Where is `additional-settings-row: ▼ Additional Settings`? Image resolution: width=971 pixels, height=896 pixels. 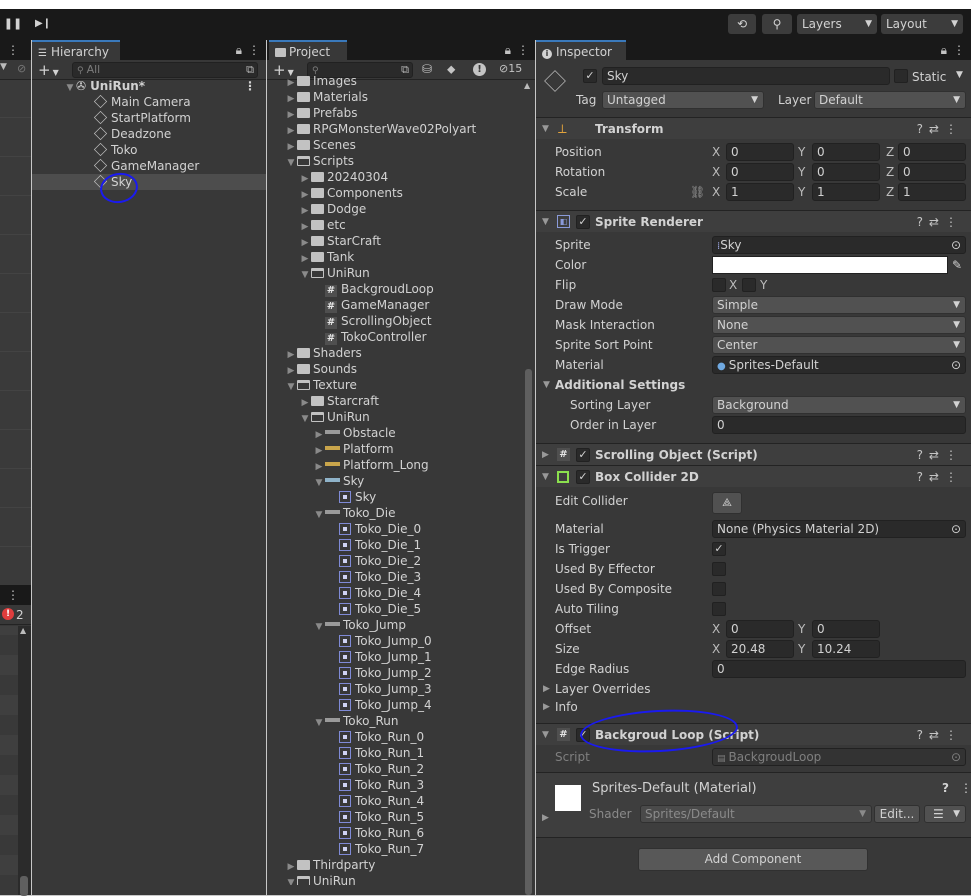 additional-settings-row: ▼ Additional Settings is located at coordinates (753, 385).